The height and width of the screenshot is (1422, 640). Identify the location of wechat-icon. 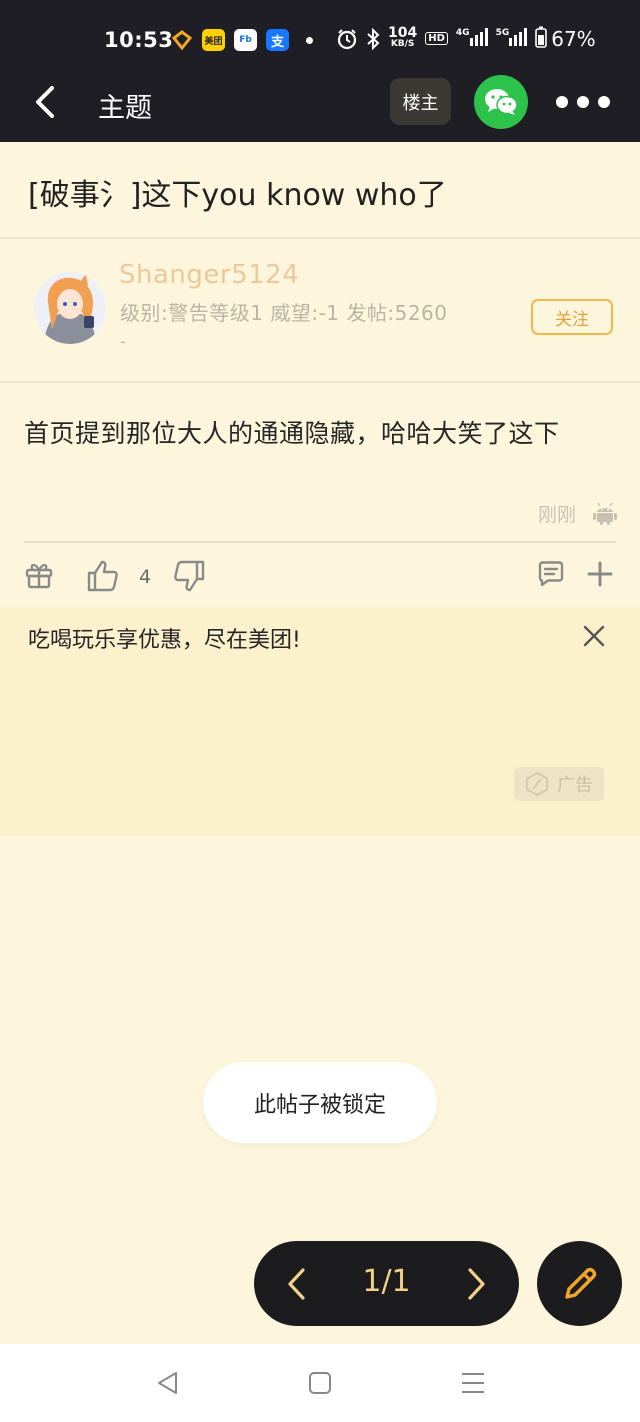
(501, 102).